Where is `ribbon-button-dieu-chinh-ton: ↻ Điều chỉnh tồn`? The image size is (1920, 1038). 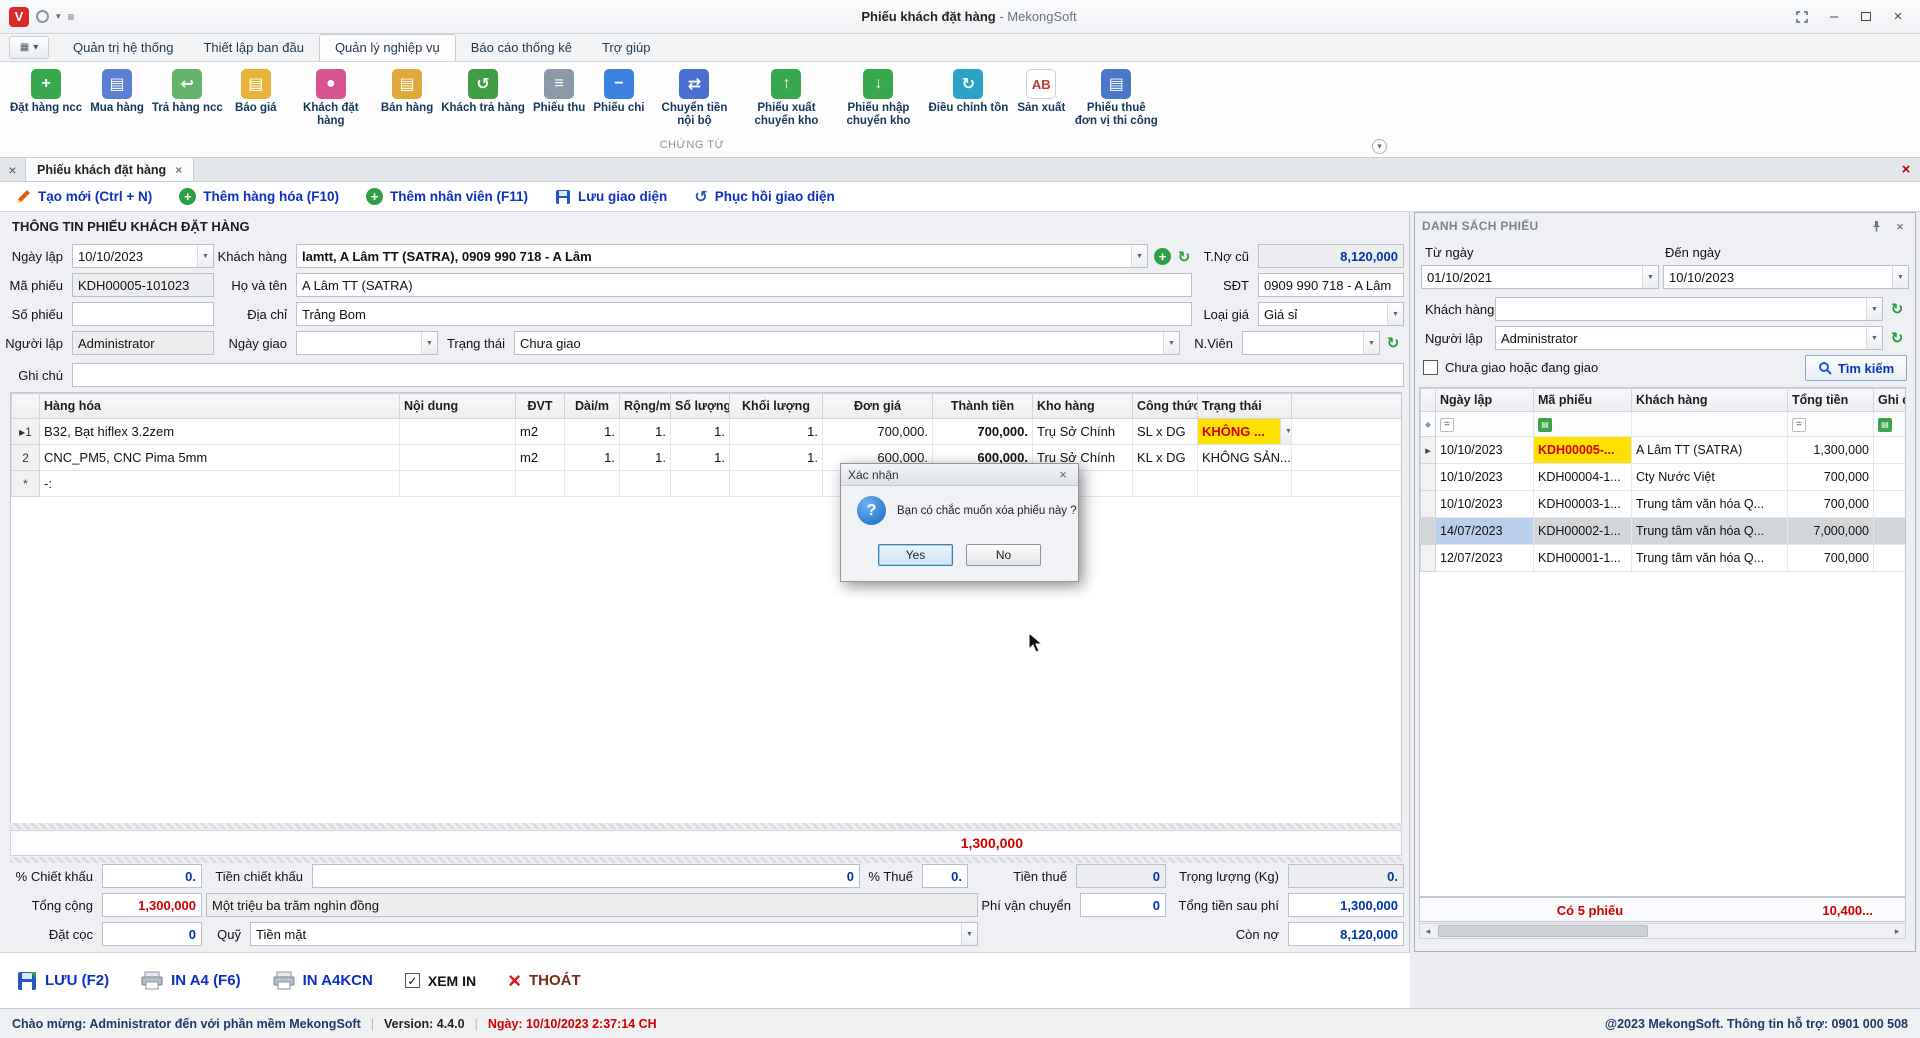 ribbon-button-dieu-chinh-ton: ↻ Điều chỉnh tồn is located at coordinates (968, 92).